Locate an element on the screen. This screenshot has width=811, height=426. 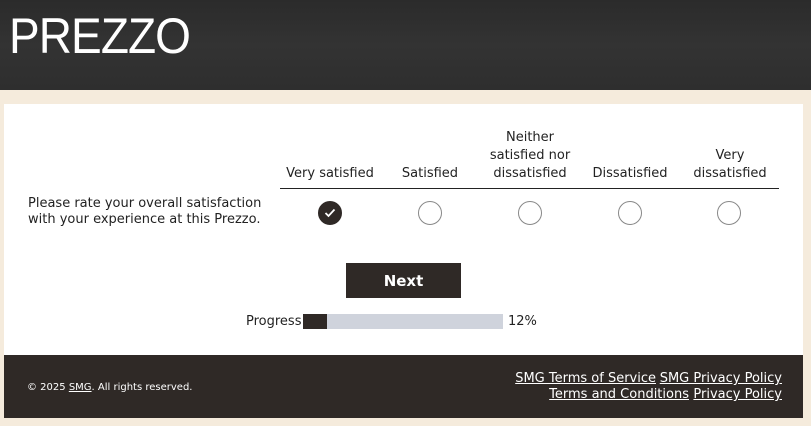
header-divider is located at coordinates (529, 188).